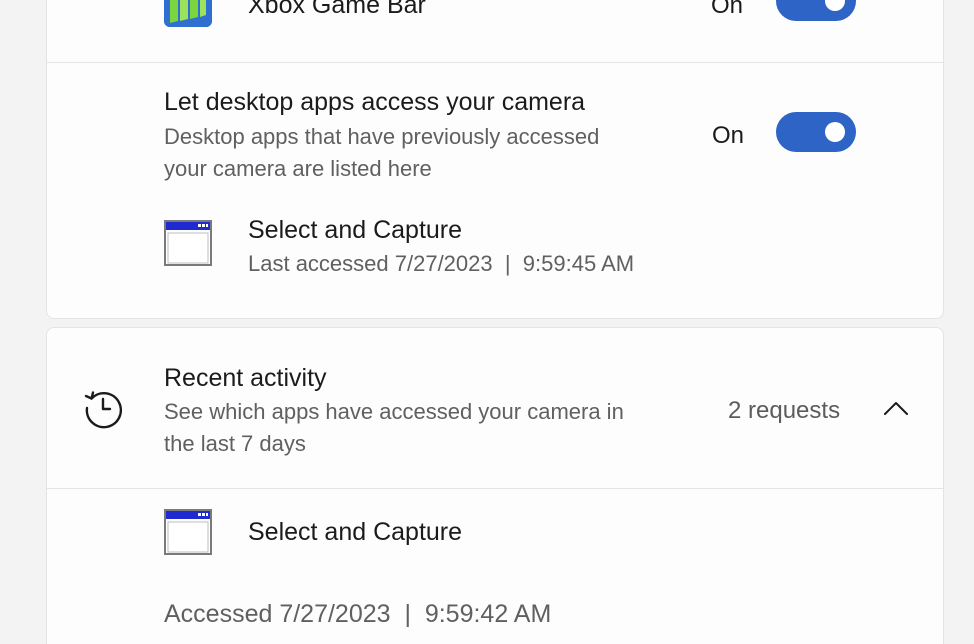  What do you see at coordinates (896, 408) in the screenshot?
I see `chevron-up-icon` at bounding box center [896, 408].